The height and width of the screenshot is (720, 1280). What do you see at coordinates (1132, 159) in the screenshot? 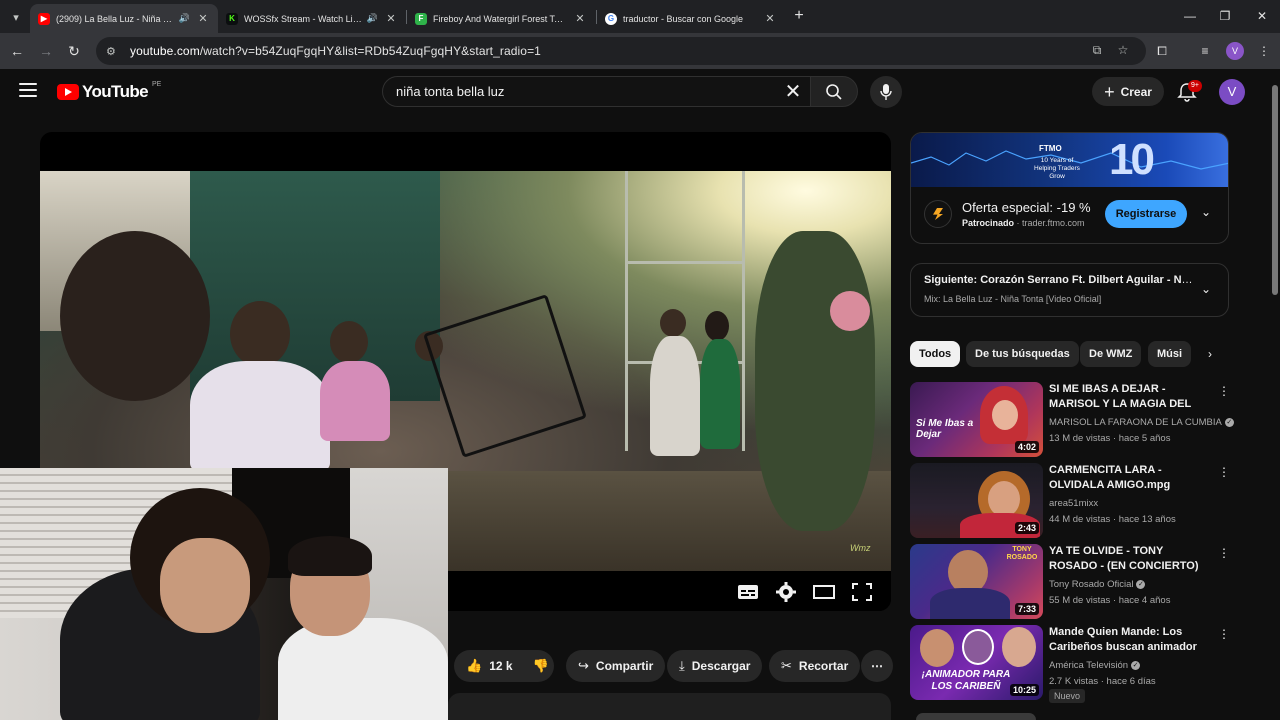
I see `ad-banner-number: 10` at bounding box center [1132, 159].